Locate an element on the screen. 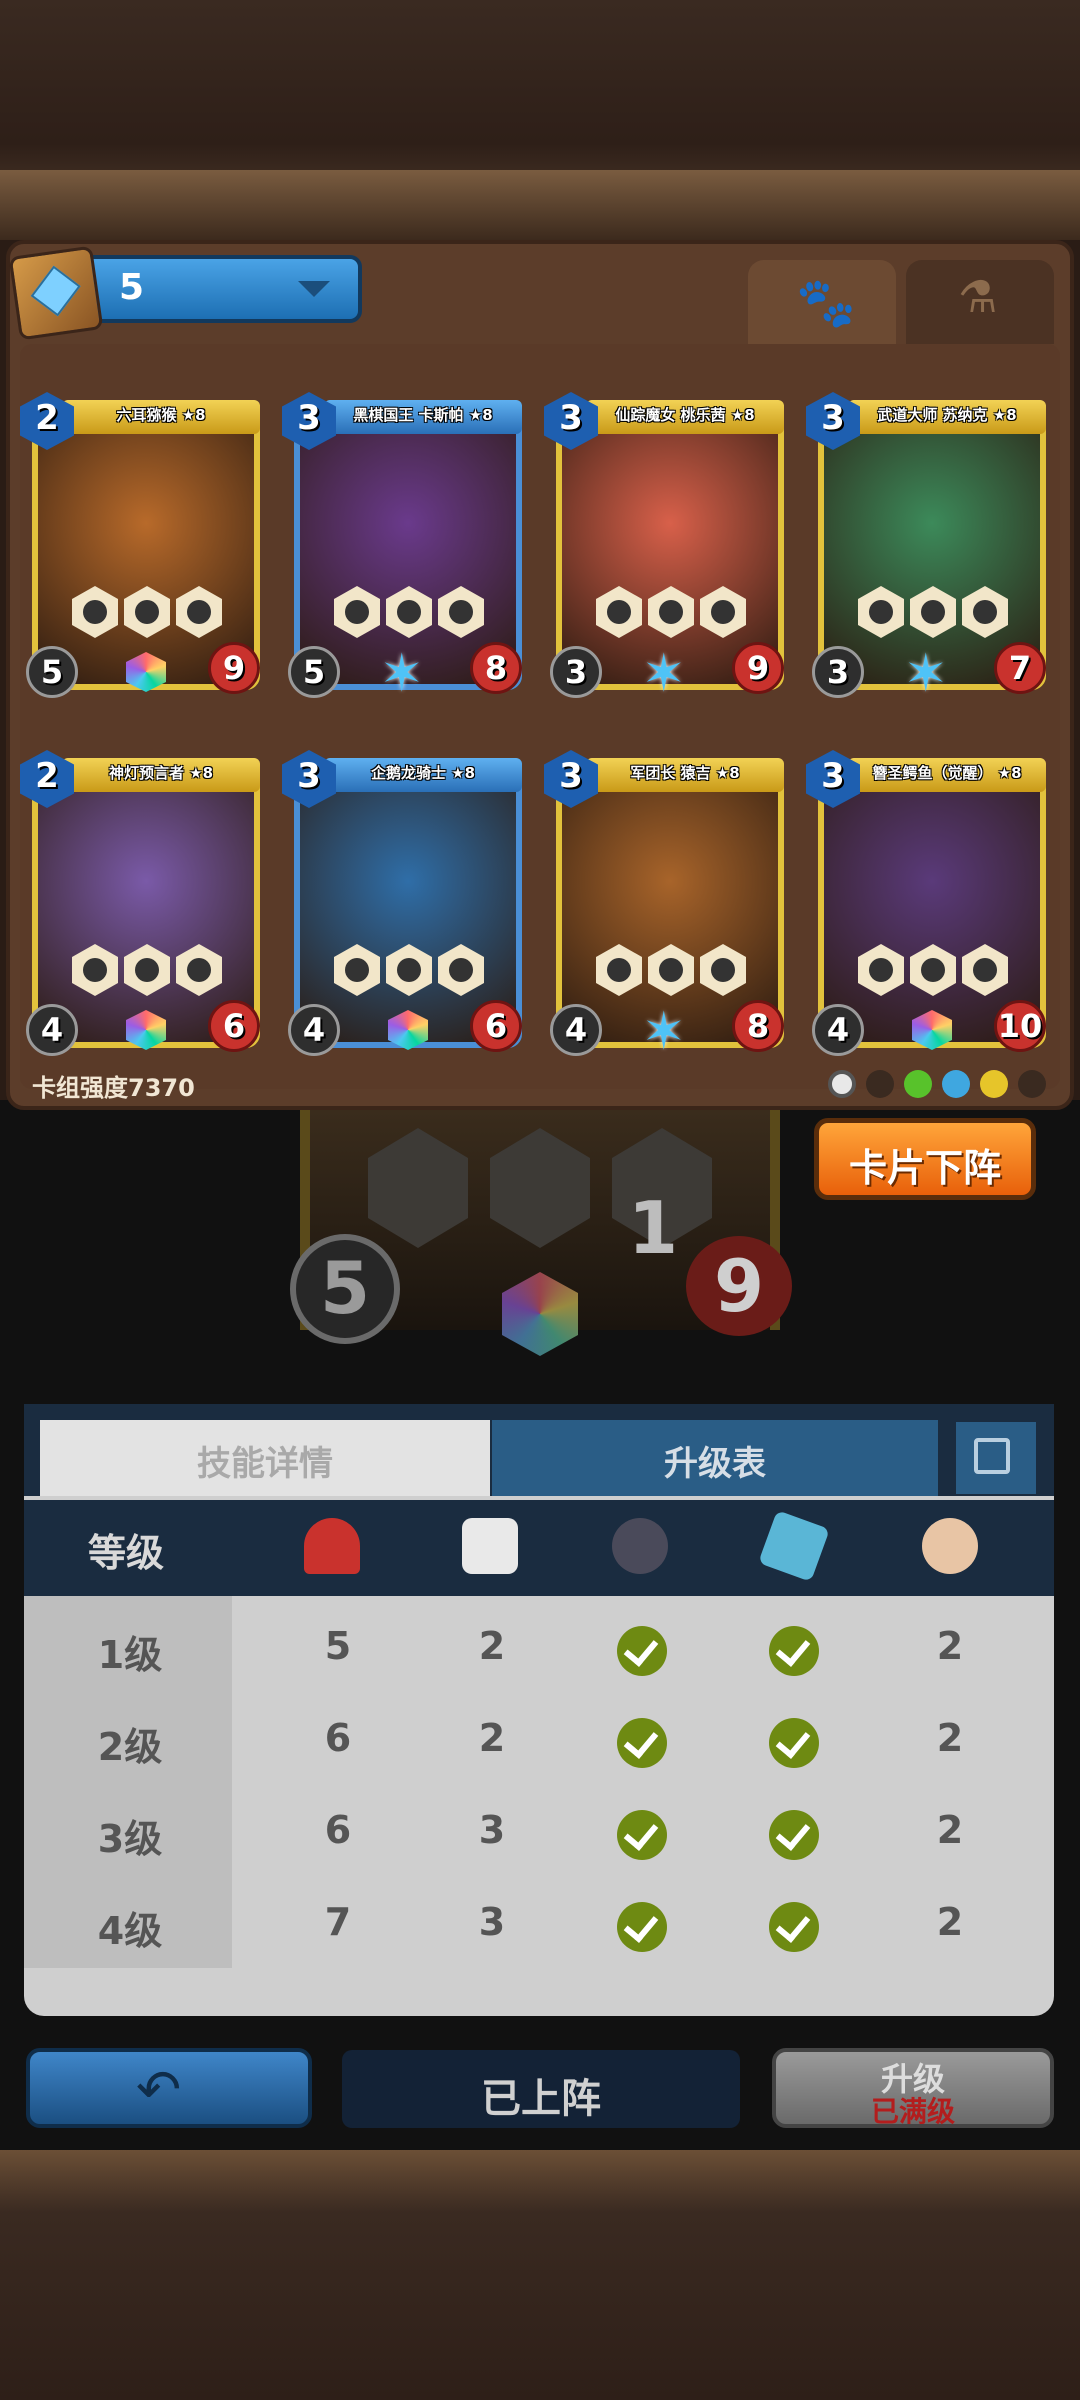  share-button is located at coordinates (996, 1458).